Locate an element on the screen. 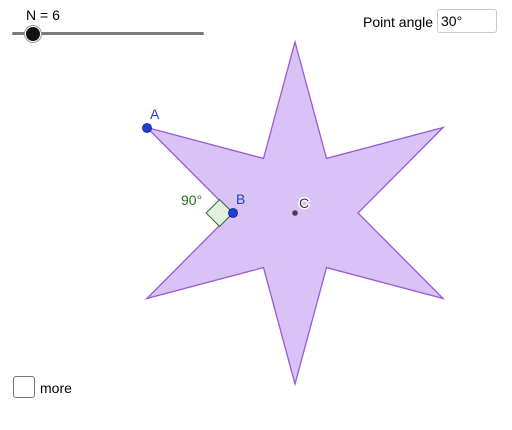  point-a-label: A is located at coordinates (155, 114).